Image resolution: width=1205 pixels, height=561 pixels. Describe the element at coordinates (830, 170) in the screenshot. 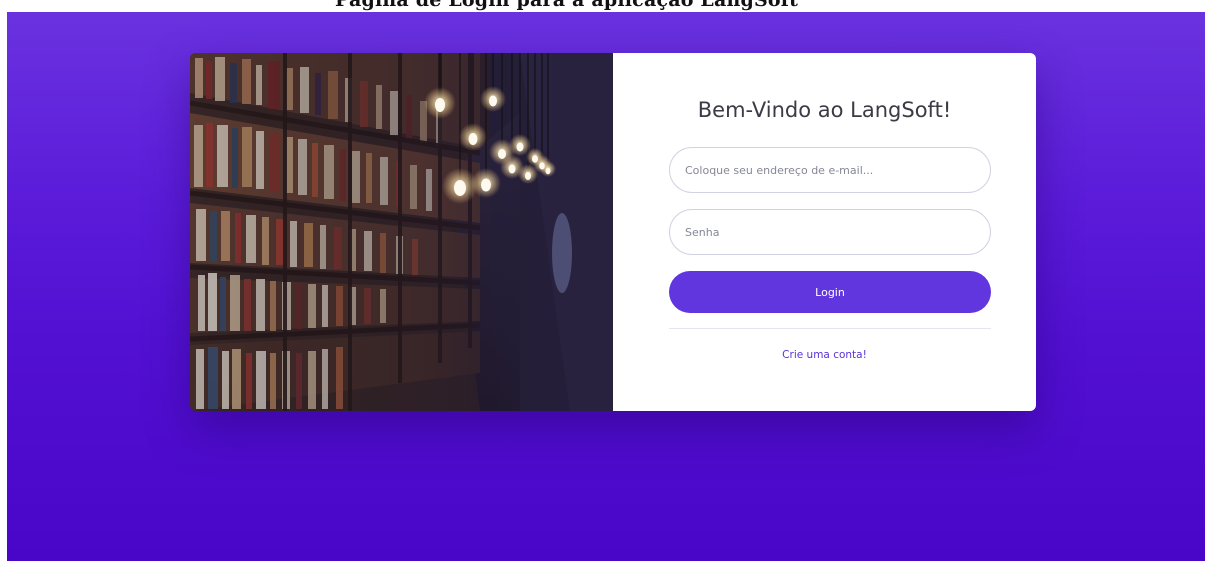

I see `email-field` at that location.